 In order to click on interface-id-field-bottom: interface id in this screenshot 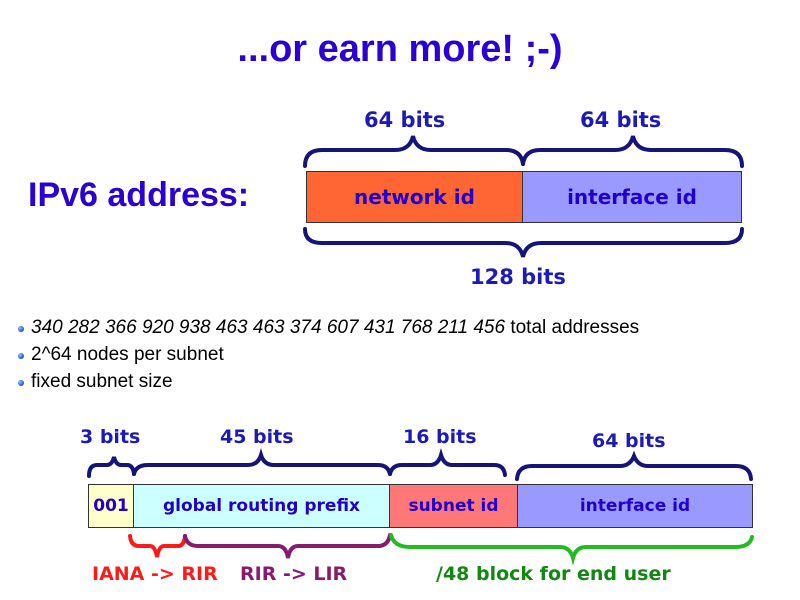, I will do `click(635, 506)`.